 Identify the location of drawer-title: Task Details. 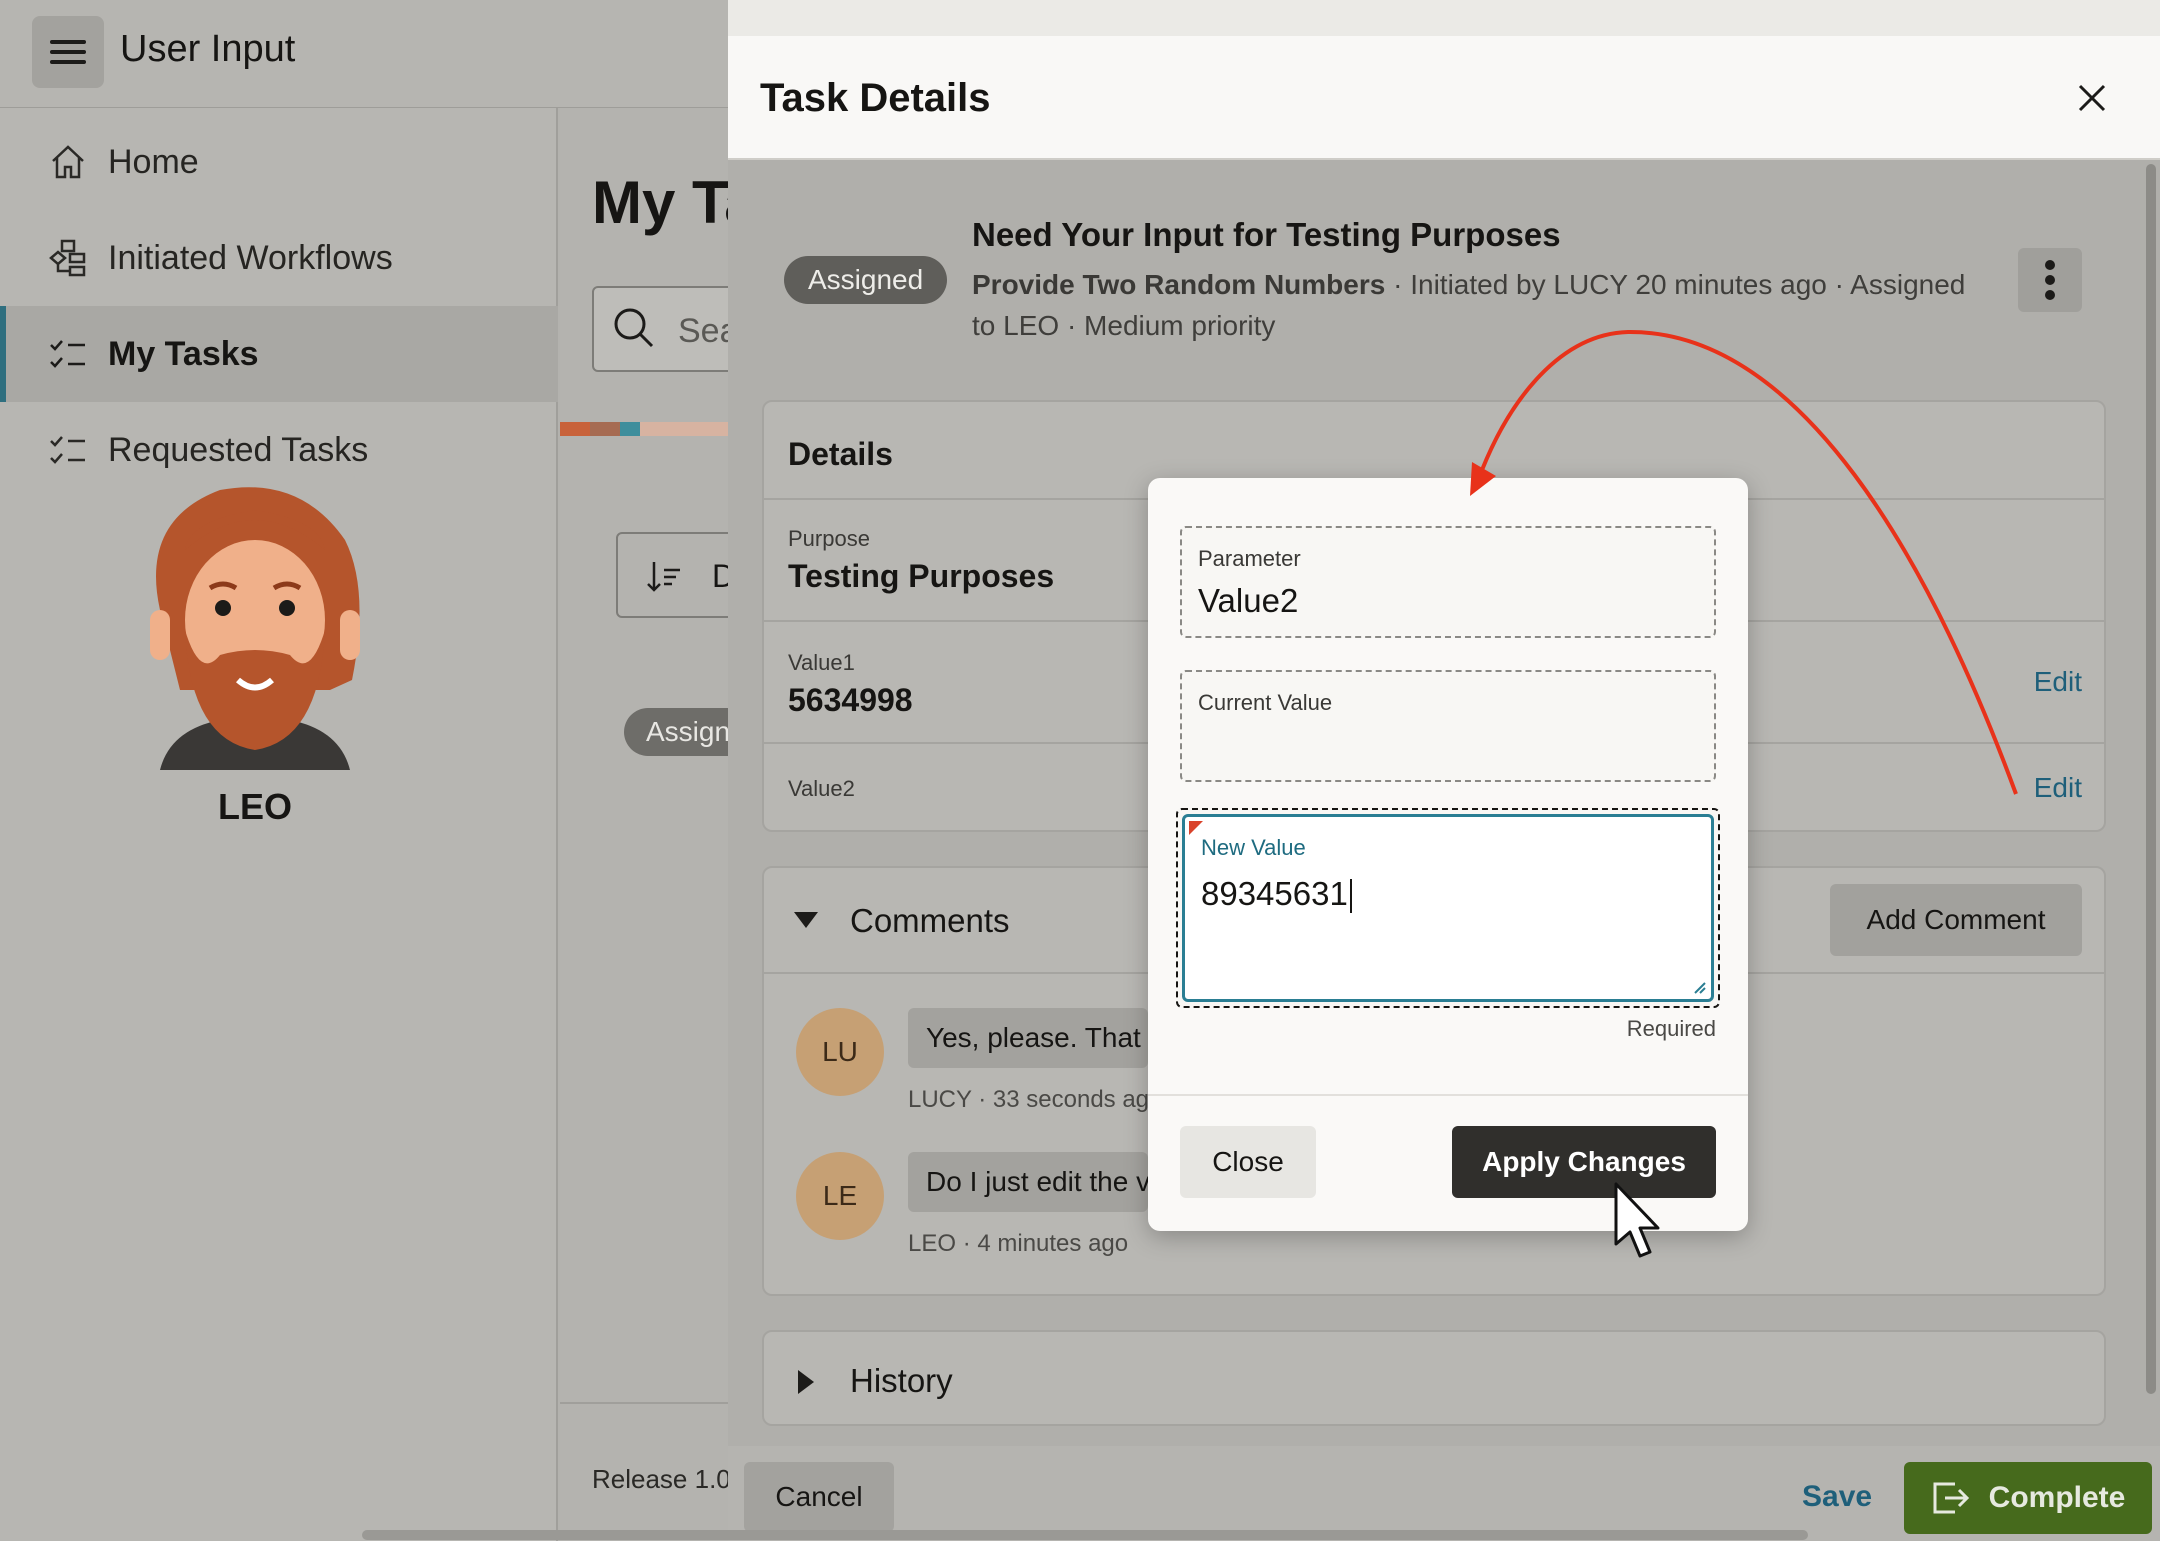
(875, 98).